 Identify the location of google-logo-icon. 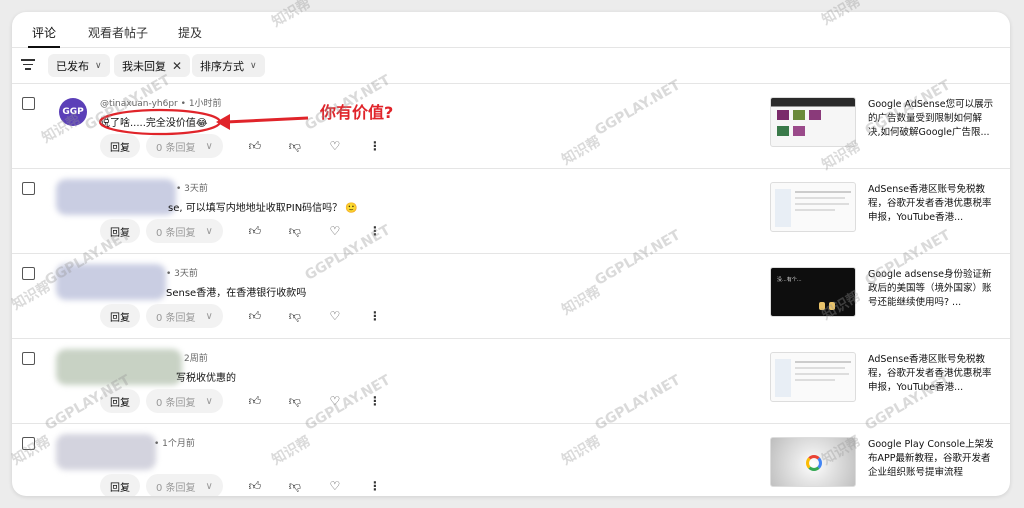
(814, 463).